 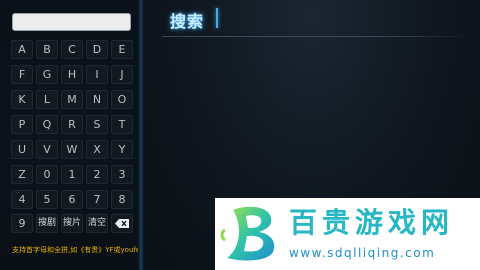 I want to click on key-b: B, so click(x=47, y=49).